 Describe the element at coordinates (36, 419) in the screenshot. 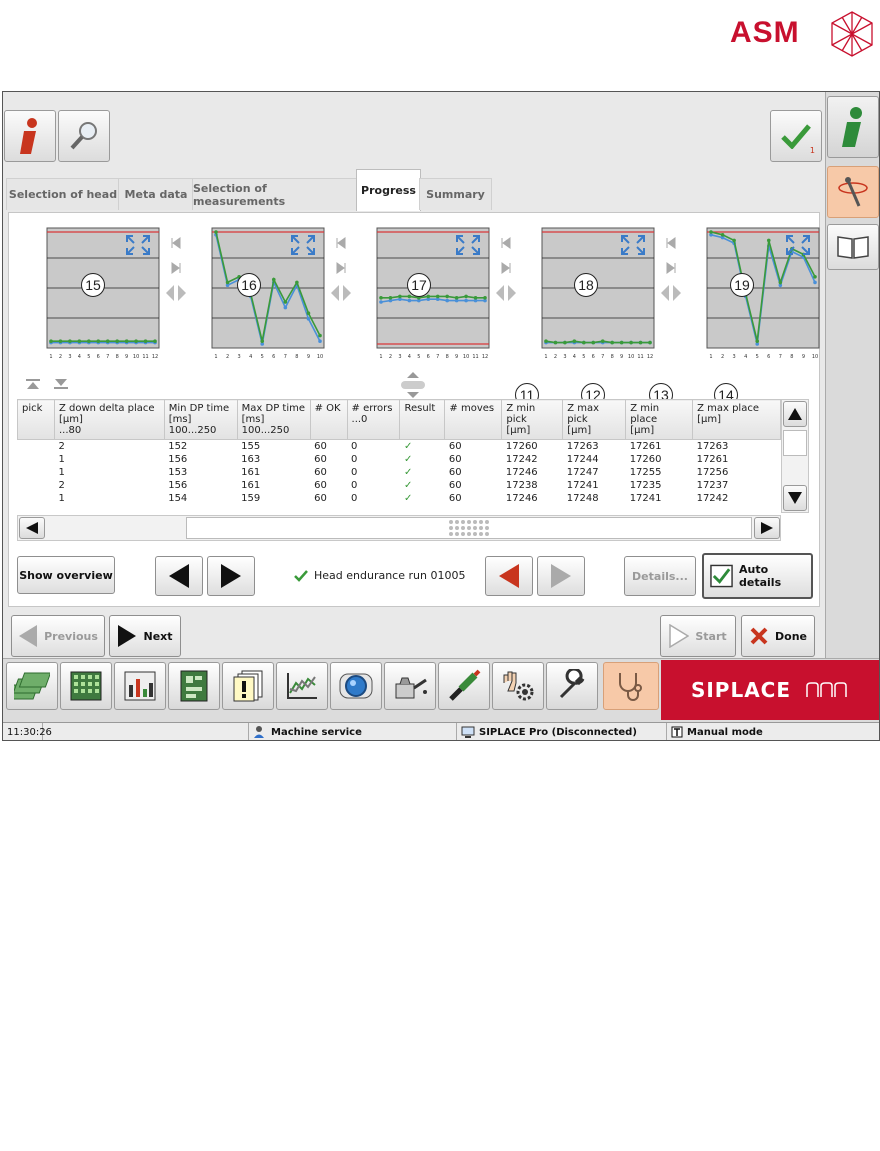

I see `column-header-pick: pick` at that location.